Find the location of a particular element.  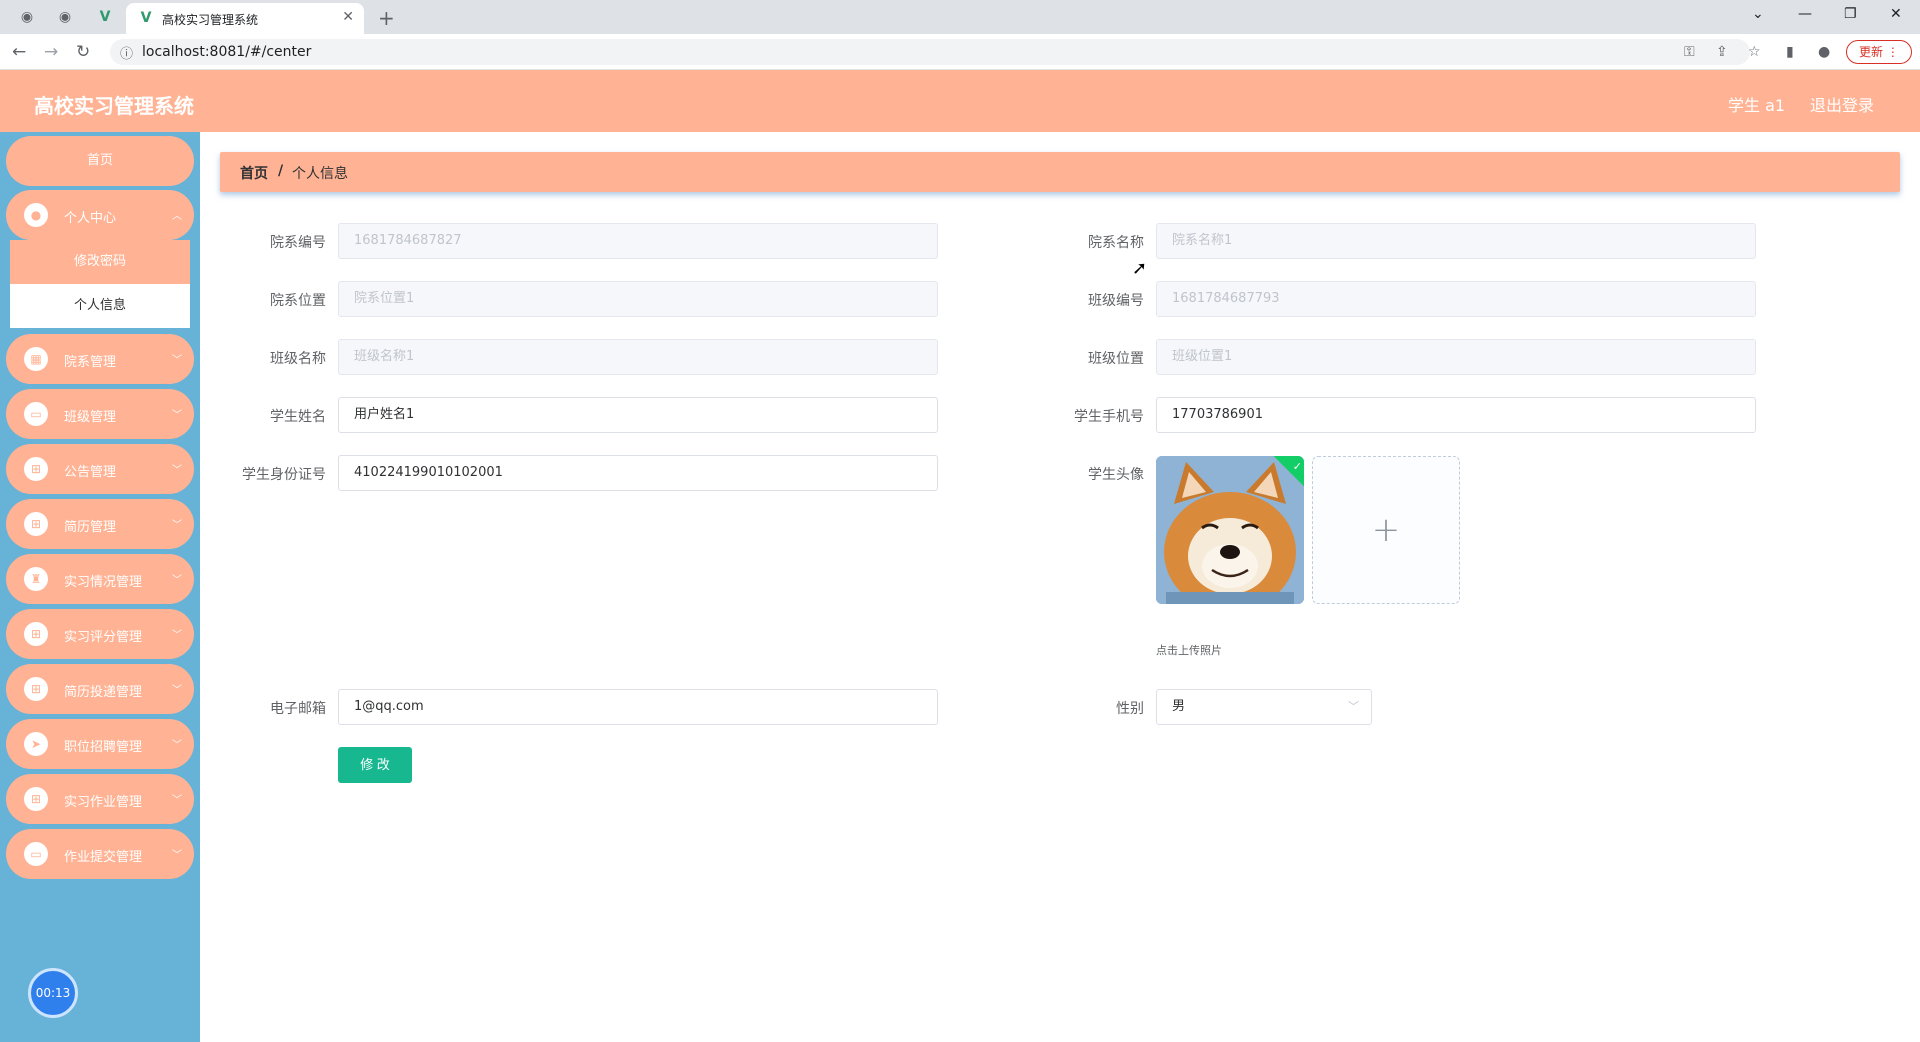

dept-name-field: 院系名称1 is located at coordinates (1456, 241).